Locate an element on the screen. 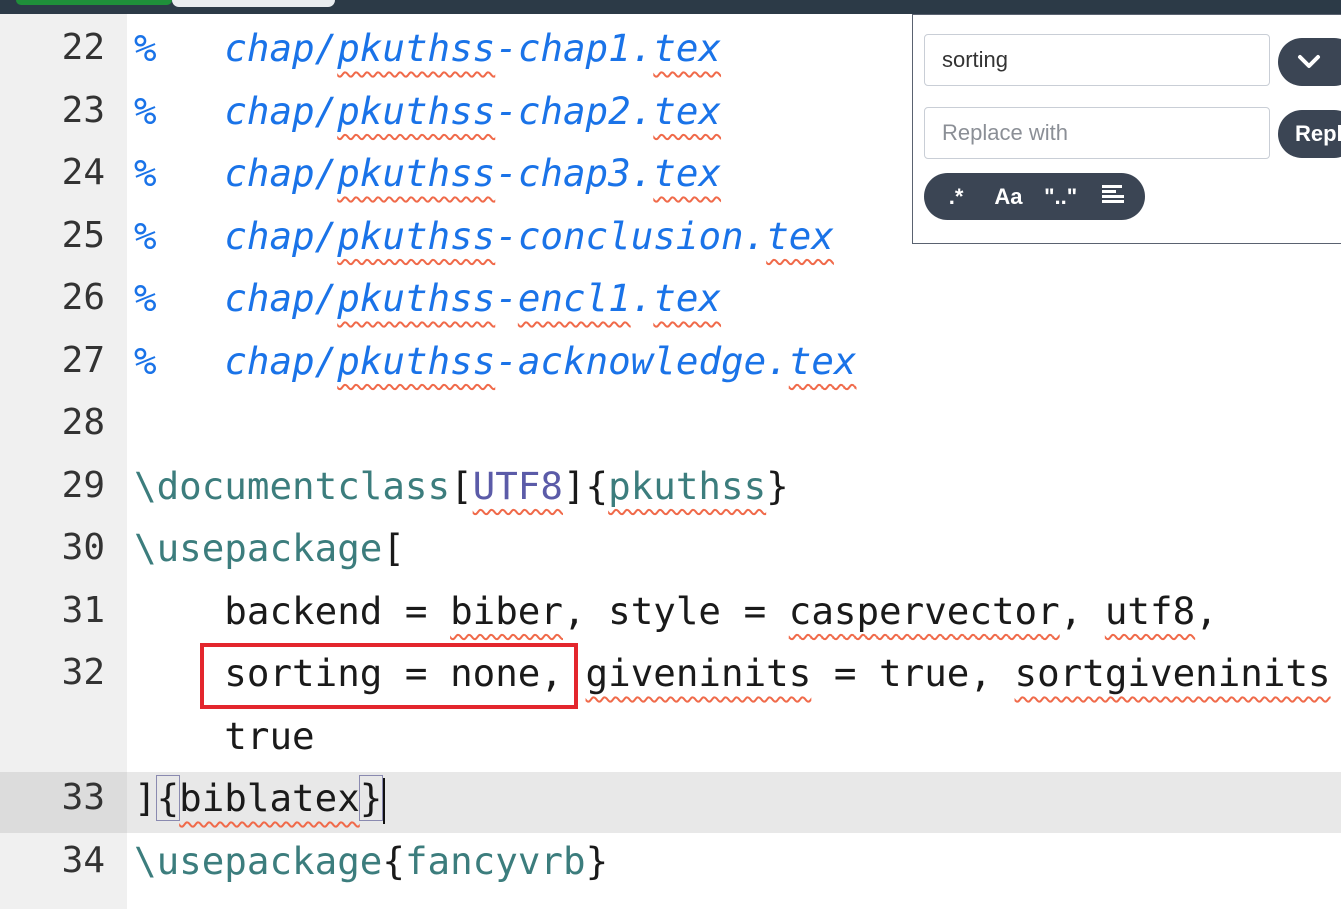 Image resolution: width=1341 pixels, height=909 pixels. regex-toggle: .* is located at coordinates (956, 197).